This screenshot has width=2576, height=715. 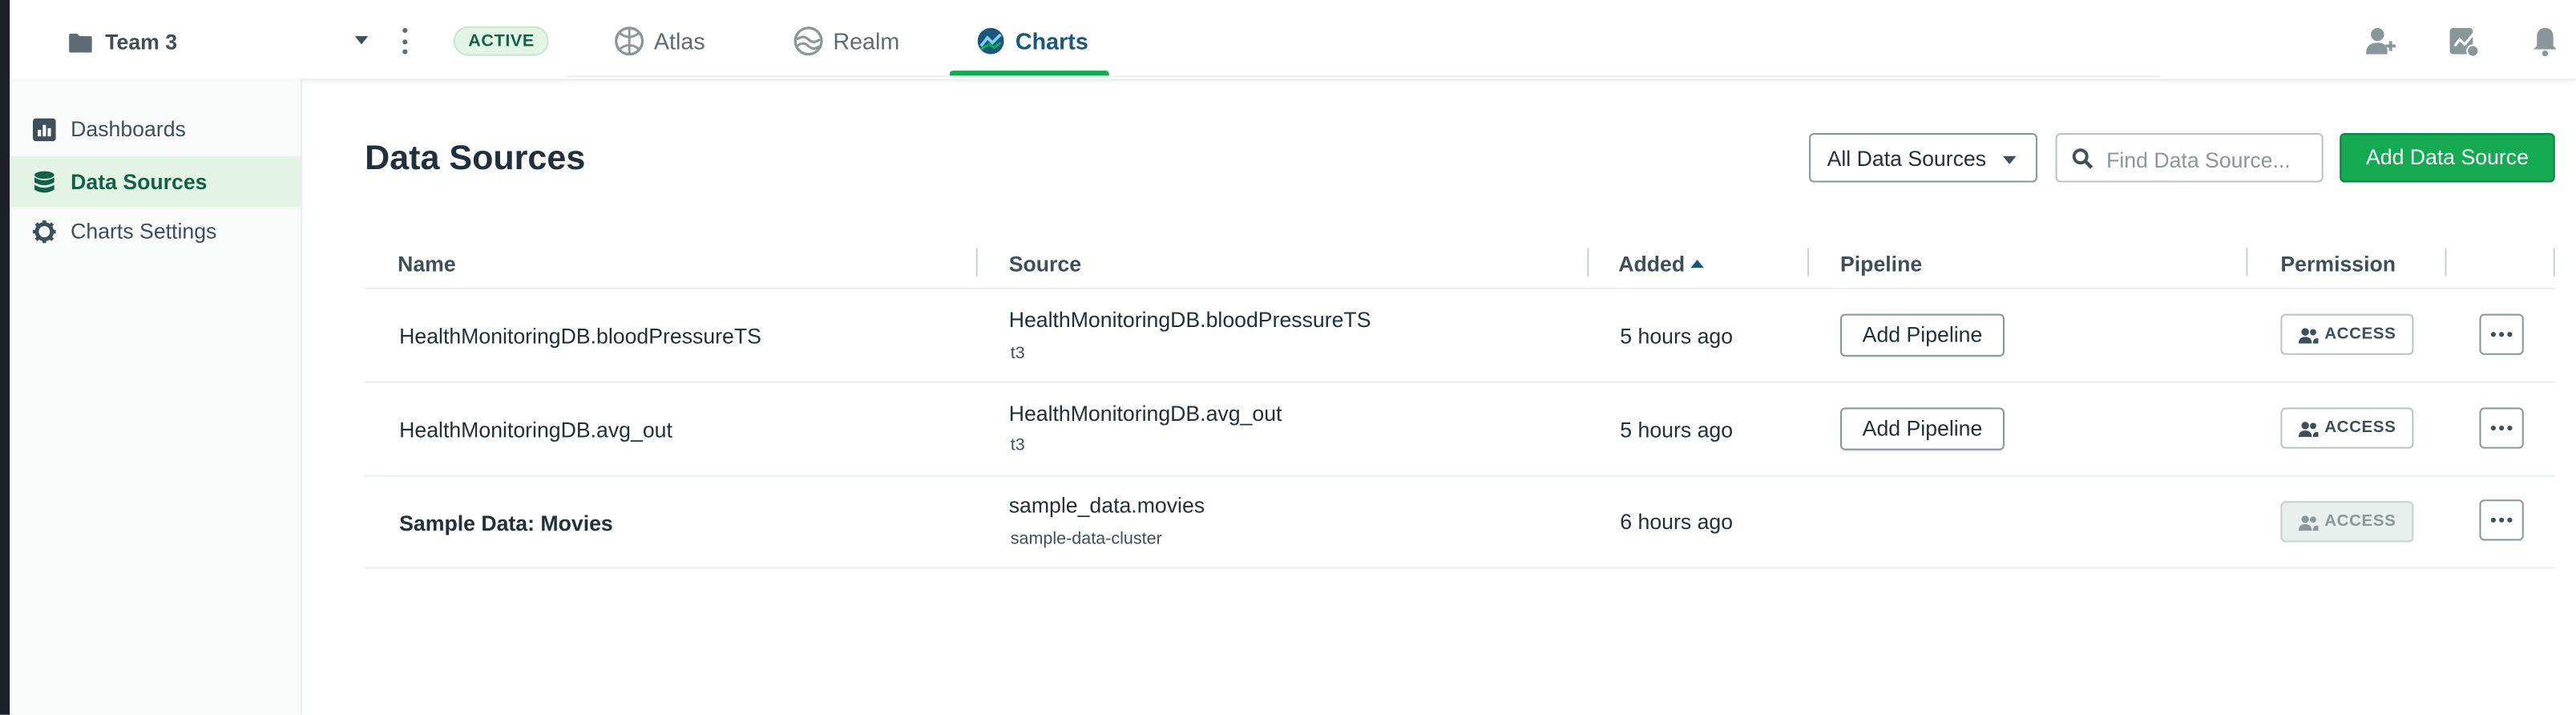 What do you see at coordinates (580, 336) in the screenshot?
I see `row-name: HealthMonitoringDB.bloodPressureTS` at bounding box center [580, 336].